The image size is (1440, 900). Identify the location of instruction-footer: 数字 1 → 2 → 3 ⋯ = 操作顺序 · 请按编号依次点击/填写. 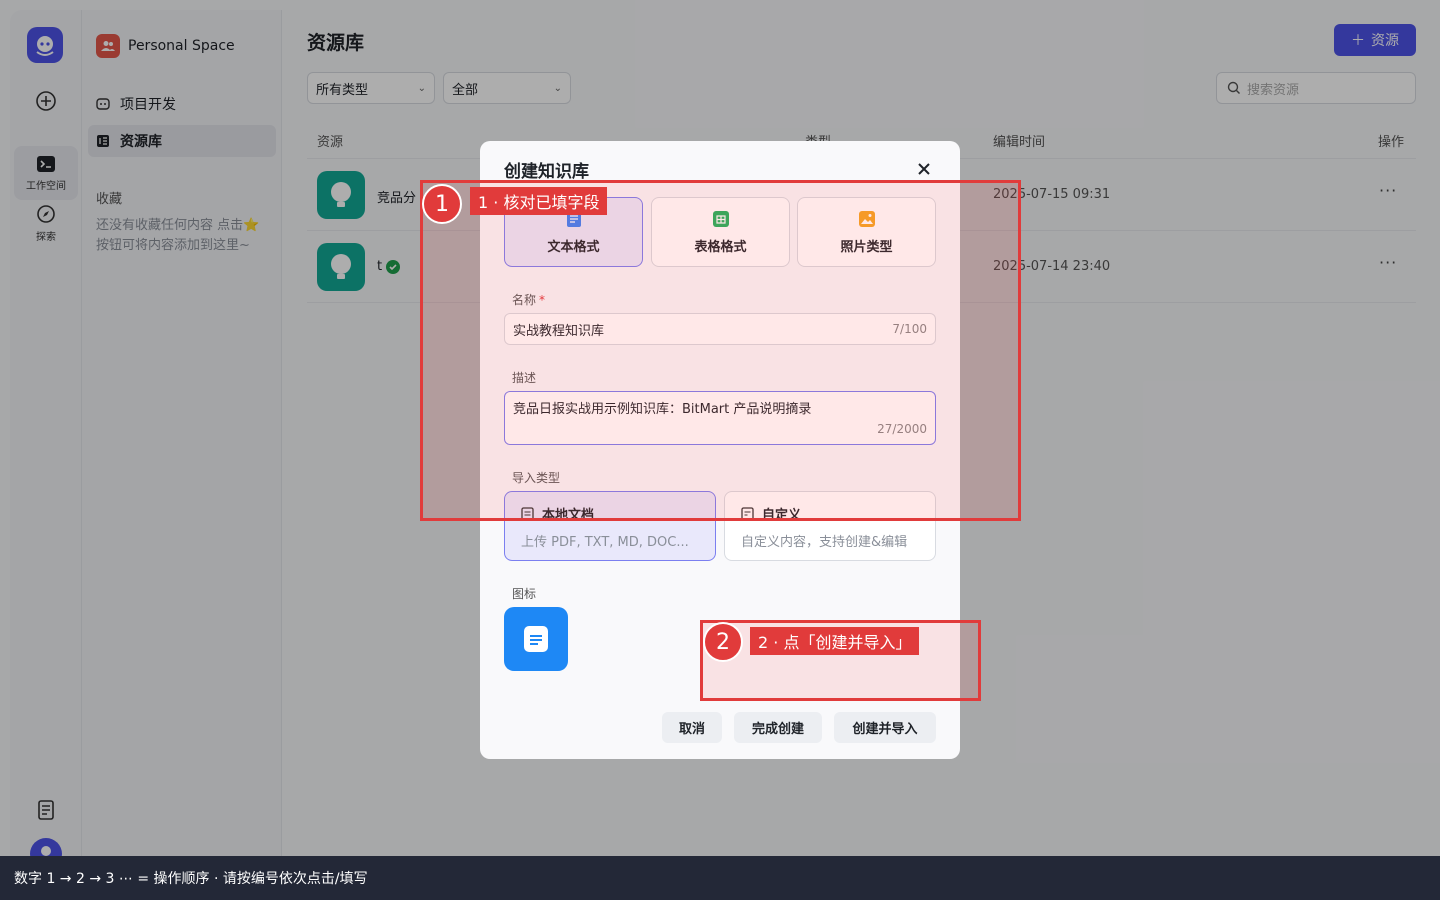
(720, 878).